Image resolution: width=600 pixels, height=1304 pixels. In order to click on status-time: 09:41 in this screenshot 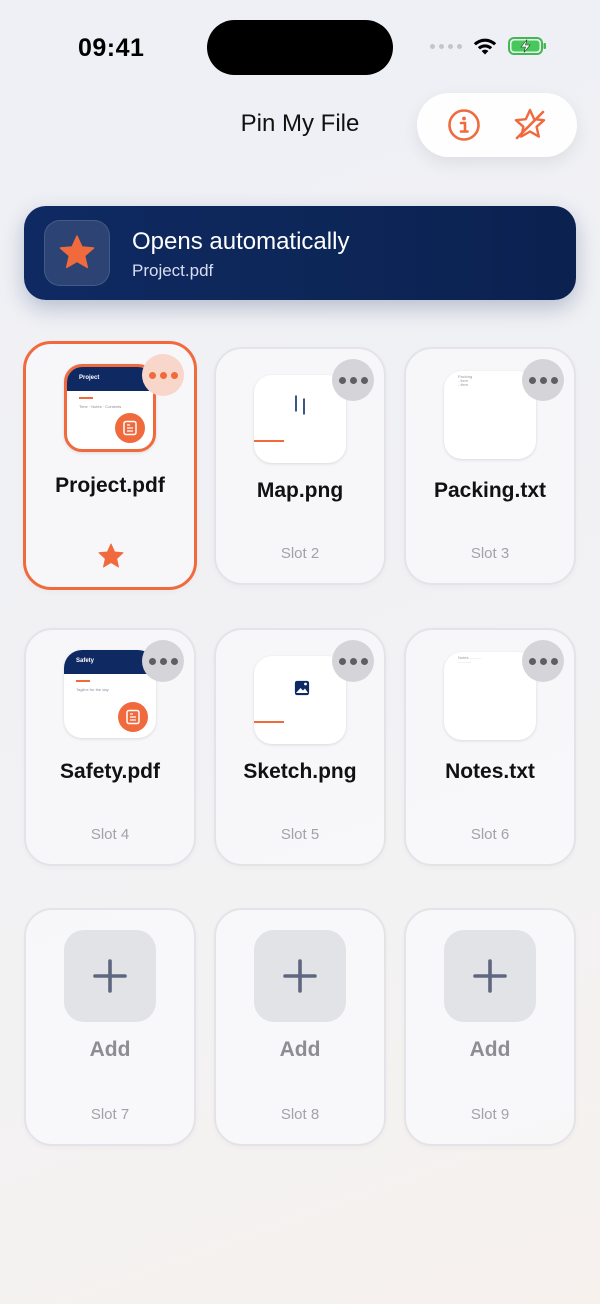, I will do `click(111, 48)`.